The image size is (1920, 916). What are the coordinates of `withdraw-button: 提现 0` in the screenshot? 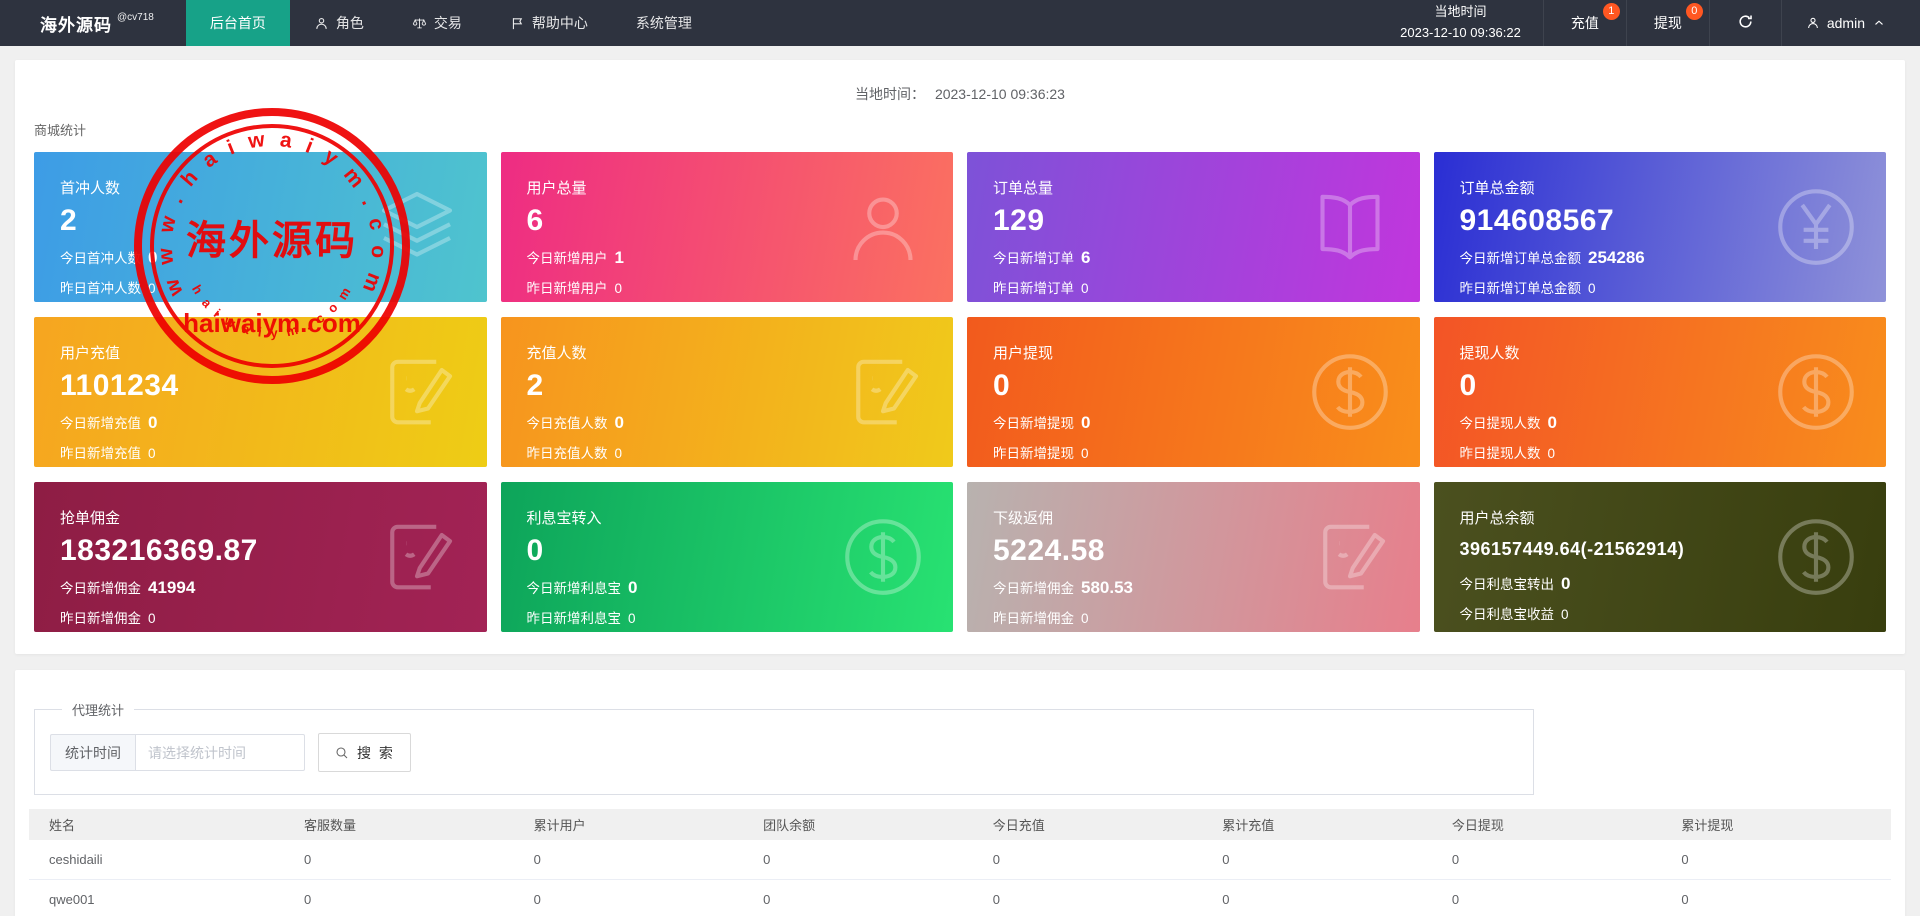 It's located at (1667, 23).